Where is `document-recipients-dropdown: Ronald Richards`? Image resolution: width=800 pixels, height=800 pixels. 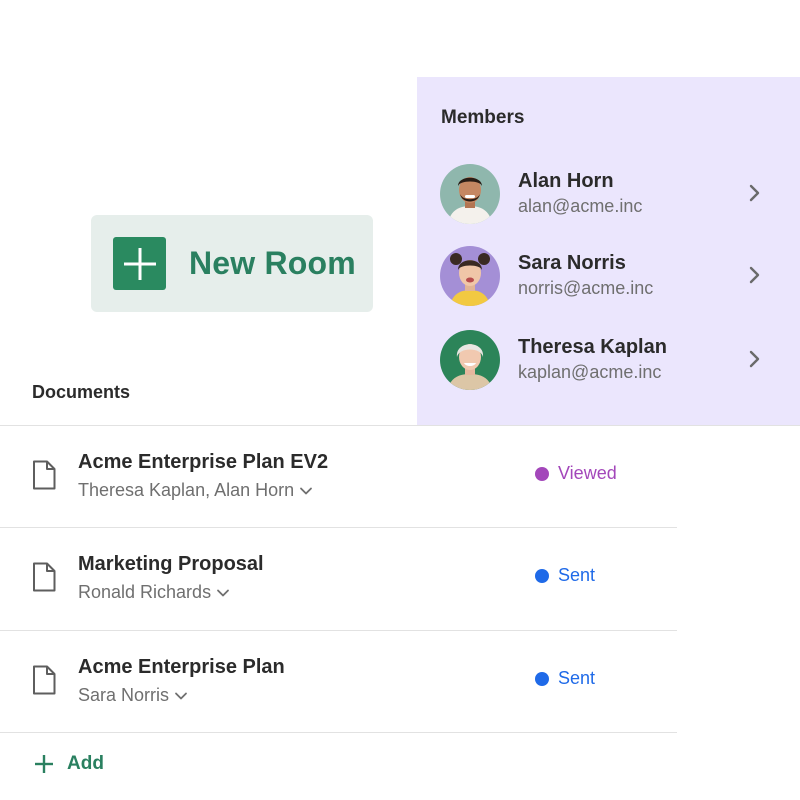 document-recipients-dropdown: Ronald Richards is located at coordinates (154, 592).